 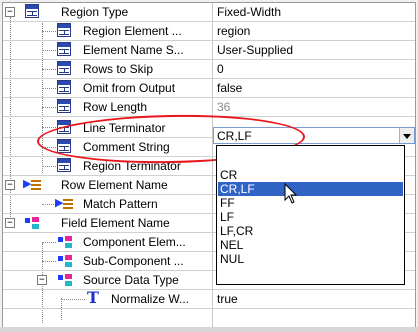 What do you see at coordinates (120, 204) in the screenshot?
I see `property-name: Match Pattern` at bounding box center [120, 204].